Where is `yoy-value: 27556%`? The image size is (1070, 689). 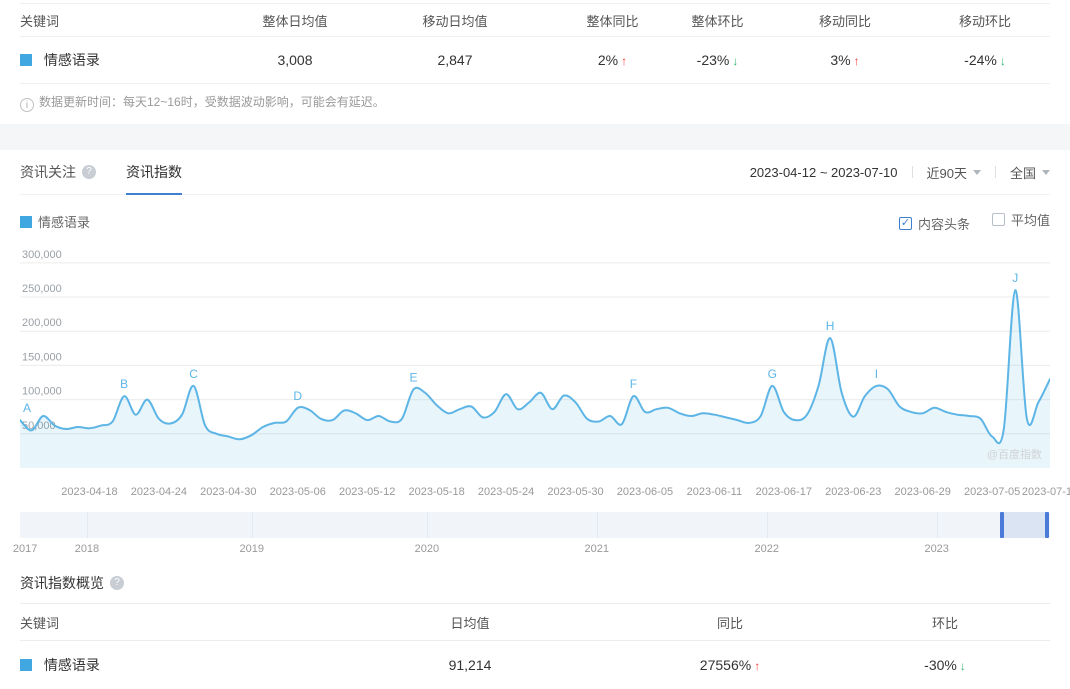 yoy-value: 27556% is located at coordinates (725, 664).